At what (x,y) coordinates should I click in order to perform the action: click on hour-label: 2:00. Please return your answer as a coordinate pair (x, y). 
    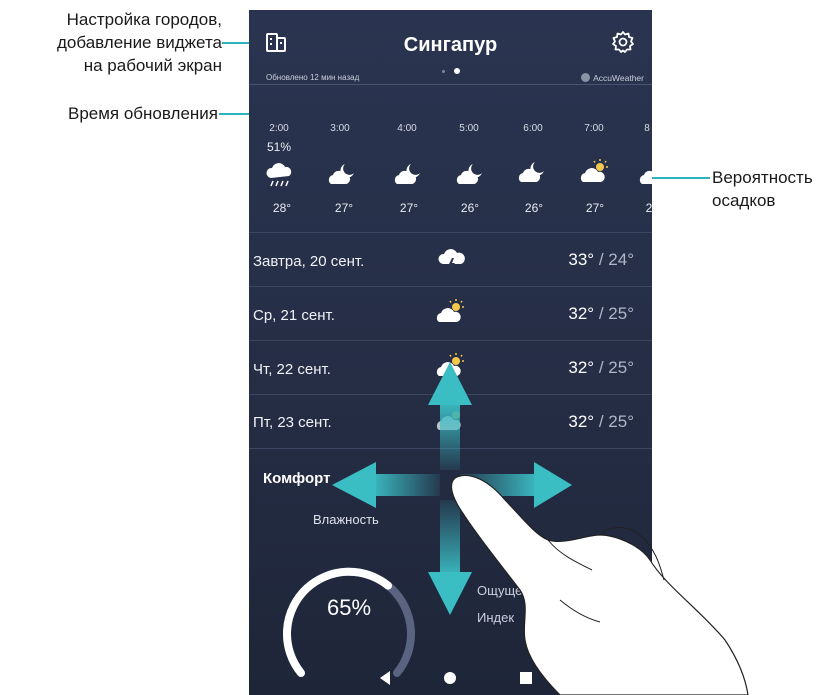
    Looking at the image, I should click on (279, 128).